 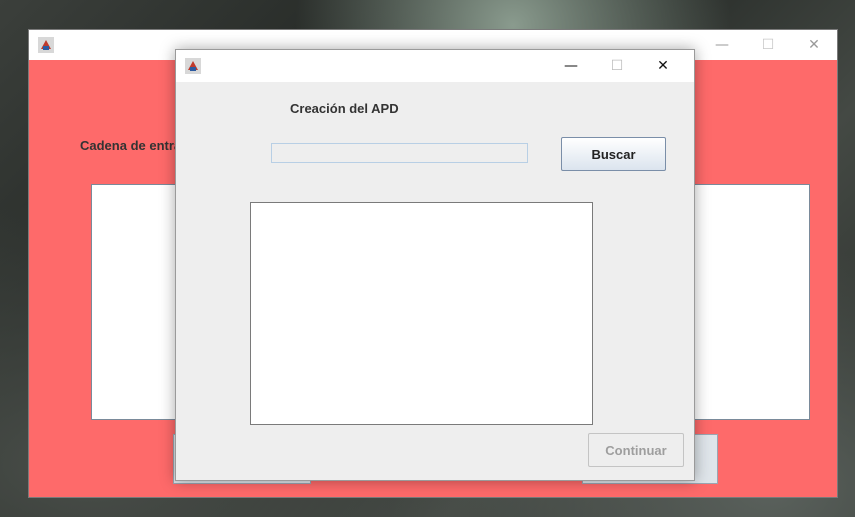 I want to click on dialog-heading: Creación del APD, so click(x=344, y=108).